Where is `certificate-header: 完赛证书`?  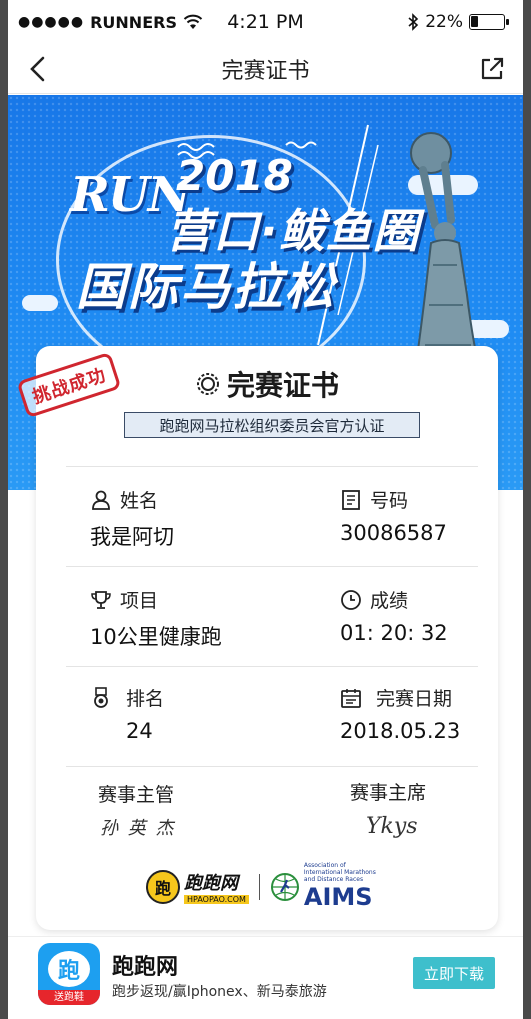 certificate-header: 完赛证书 is located at coordinates (267, 384).